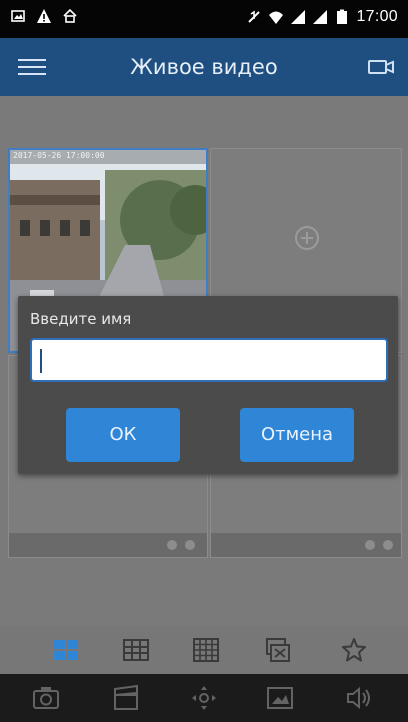 The height and width of the screenshot is (722, 408). I want to click on mute-icon, so click(254, 16).